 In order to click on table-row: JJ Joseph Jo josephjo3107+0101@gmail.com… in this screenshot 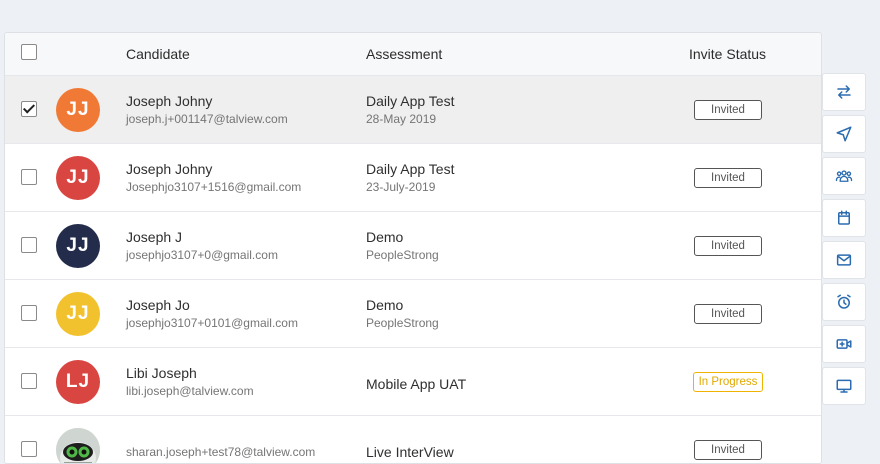, I will do `click(413, 314)`.